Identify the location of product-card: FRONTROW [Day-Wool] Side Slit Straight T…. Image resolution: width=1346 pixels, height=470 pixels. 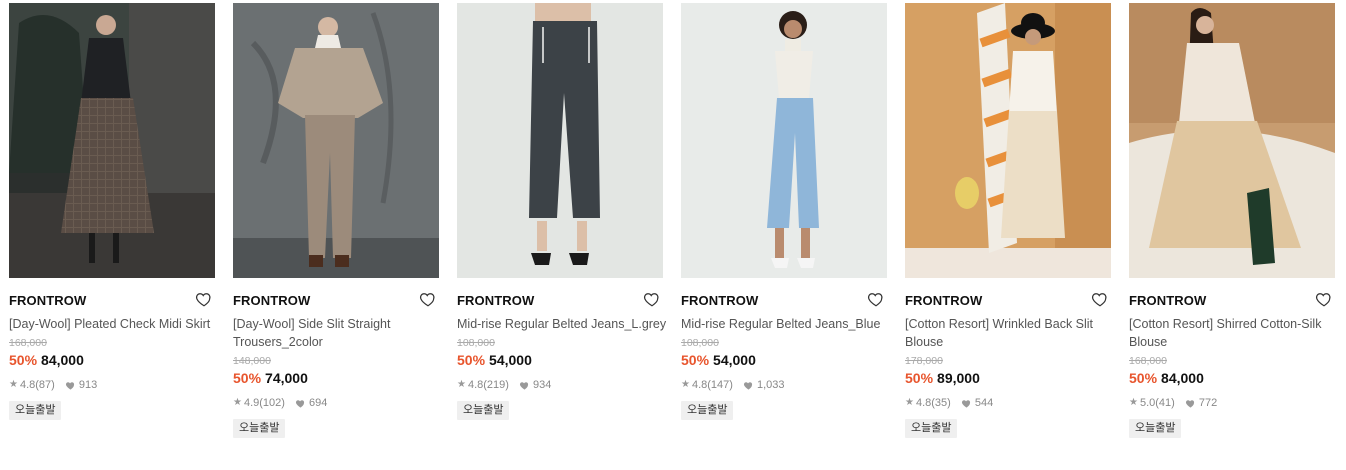
(336, 220).